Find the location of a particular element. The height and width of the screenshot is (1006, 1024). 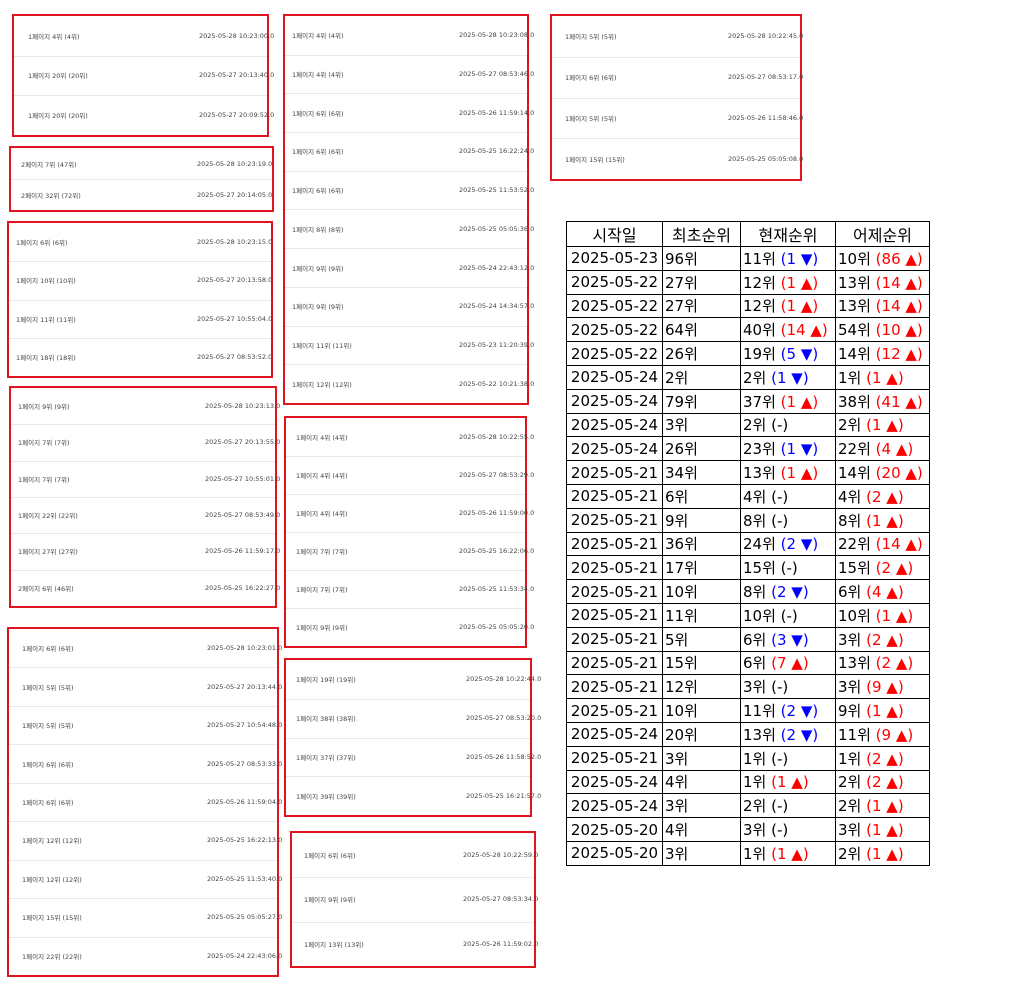

timestamp-text: 2025-05-26 11:59:14.0 is located at coordinates (497, 112).